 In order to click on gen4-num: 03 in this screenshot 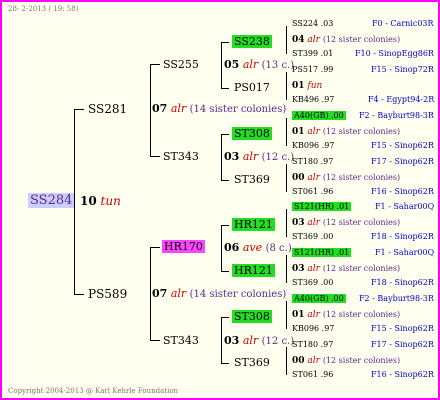, I will do `click(298, 269)`.